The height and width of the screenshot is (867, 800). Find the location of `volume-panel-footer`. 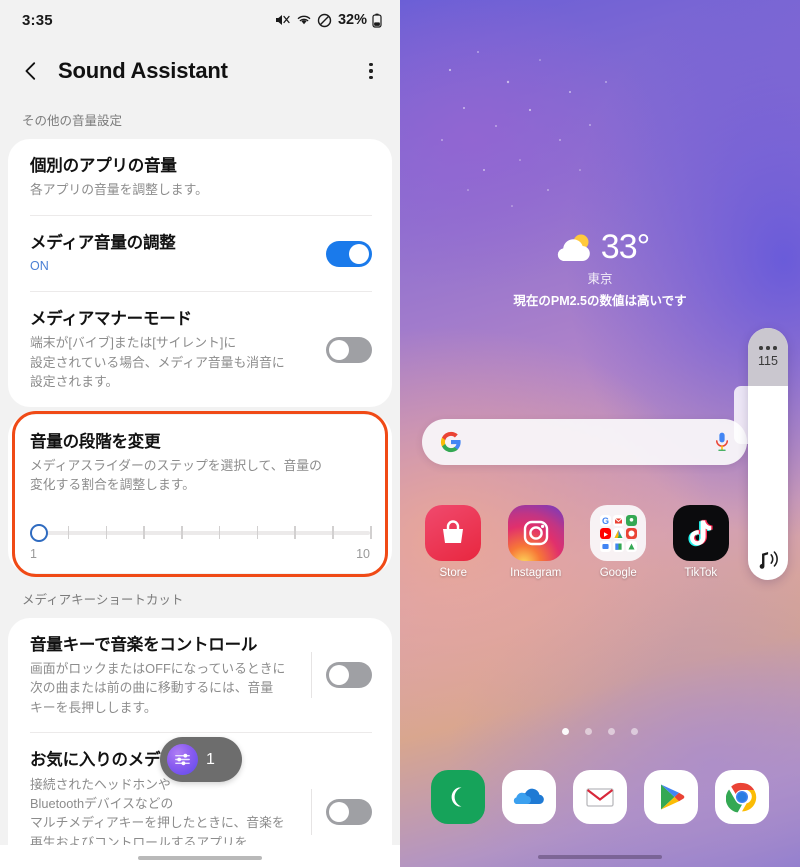

volume-panel-footer is located at coordinates (768, 559).